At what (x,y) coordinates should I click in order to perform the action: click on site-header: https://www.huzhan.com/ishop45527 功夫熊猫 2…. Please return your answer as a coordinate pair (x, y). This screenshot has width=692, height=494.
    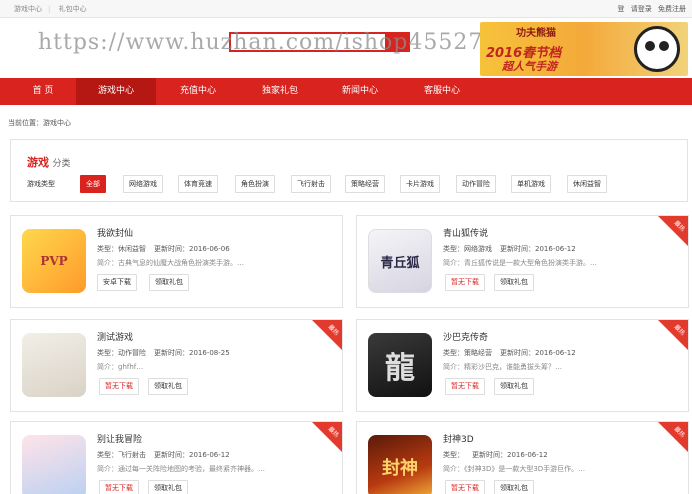
    Looking at the image, I should click on (346, 48).